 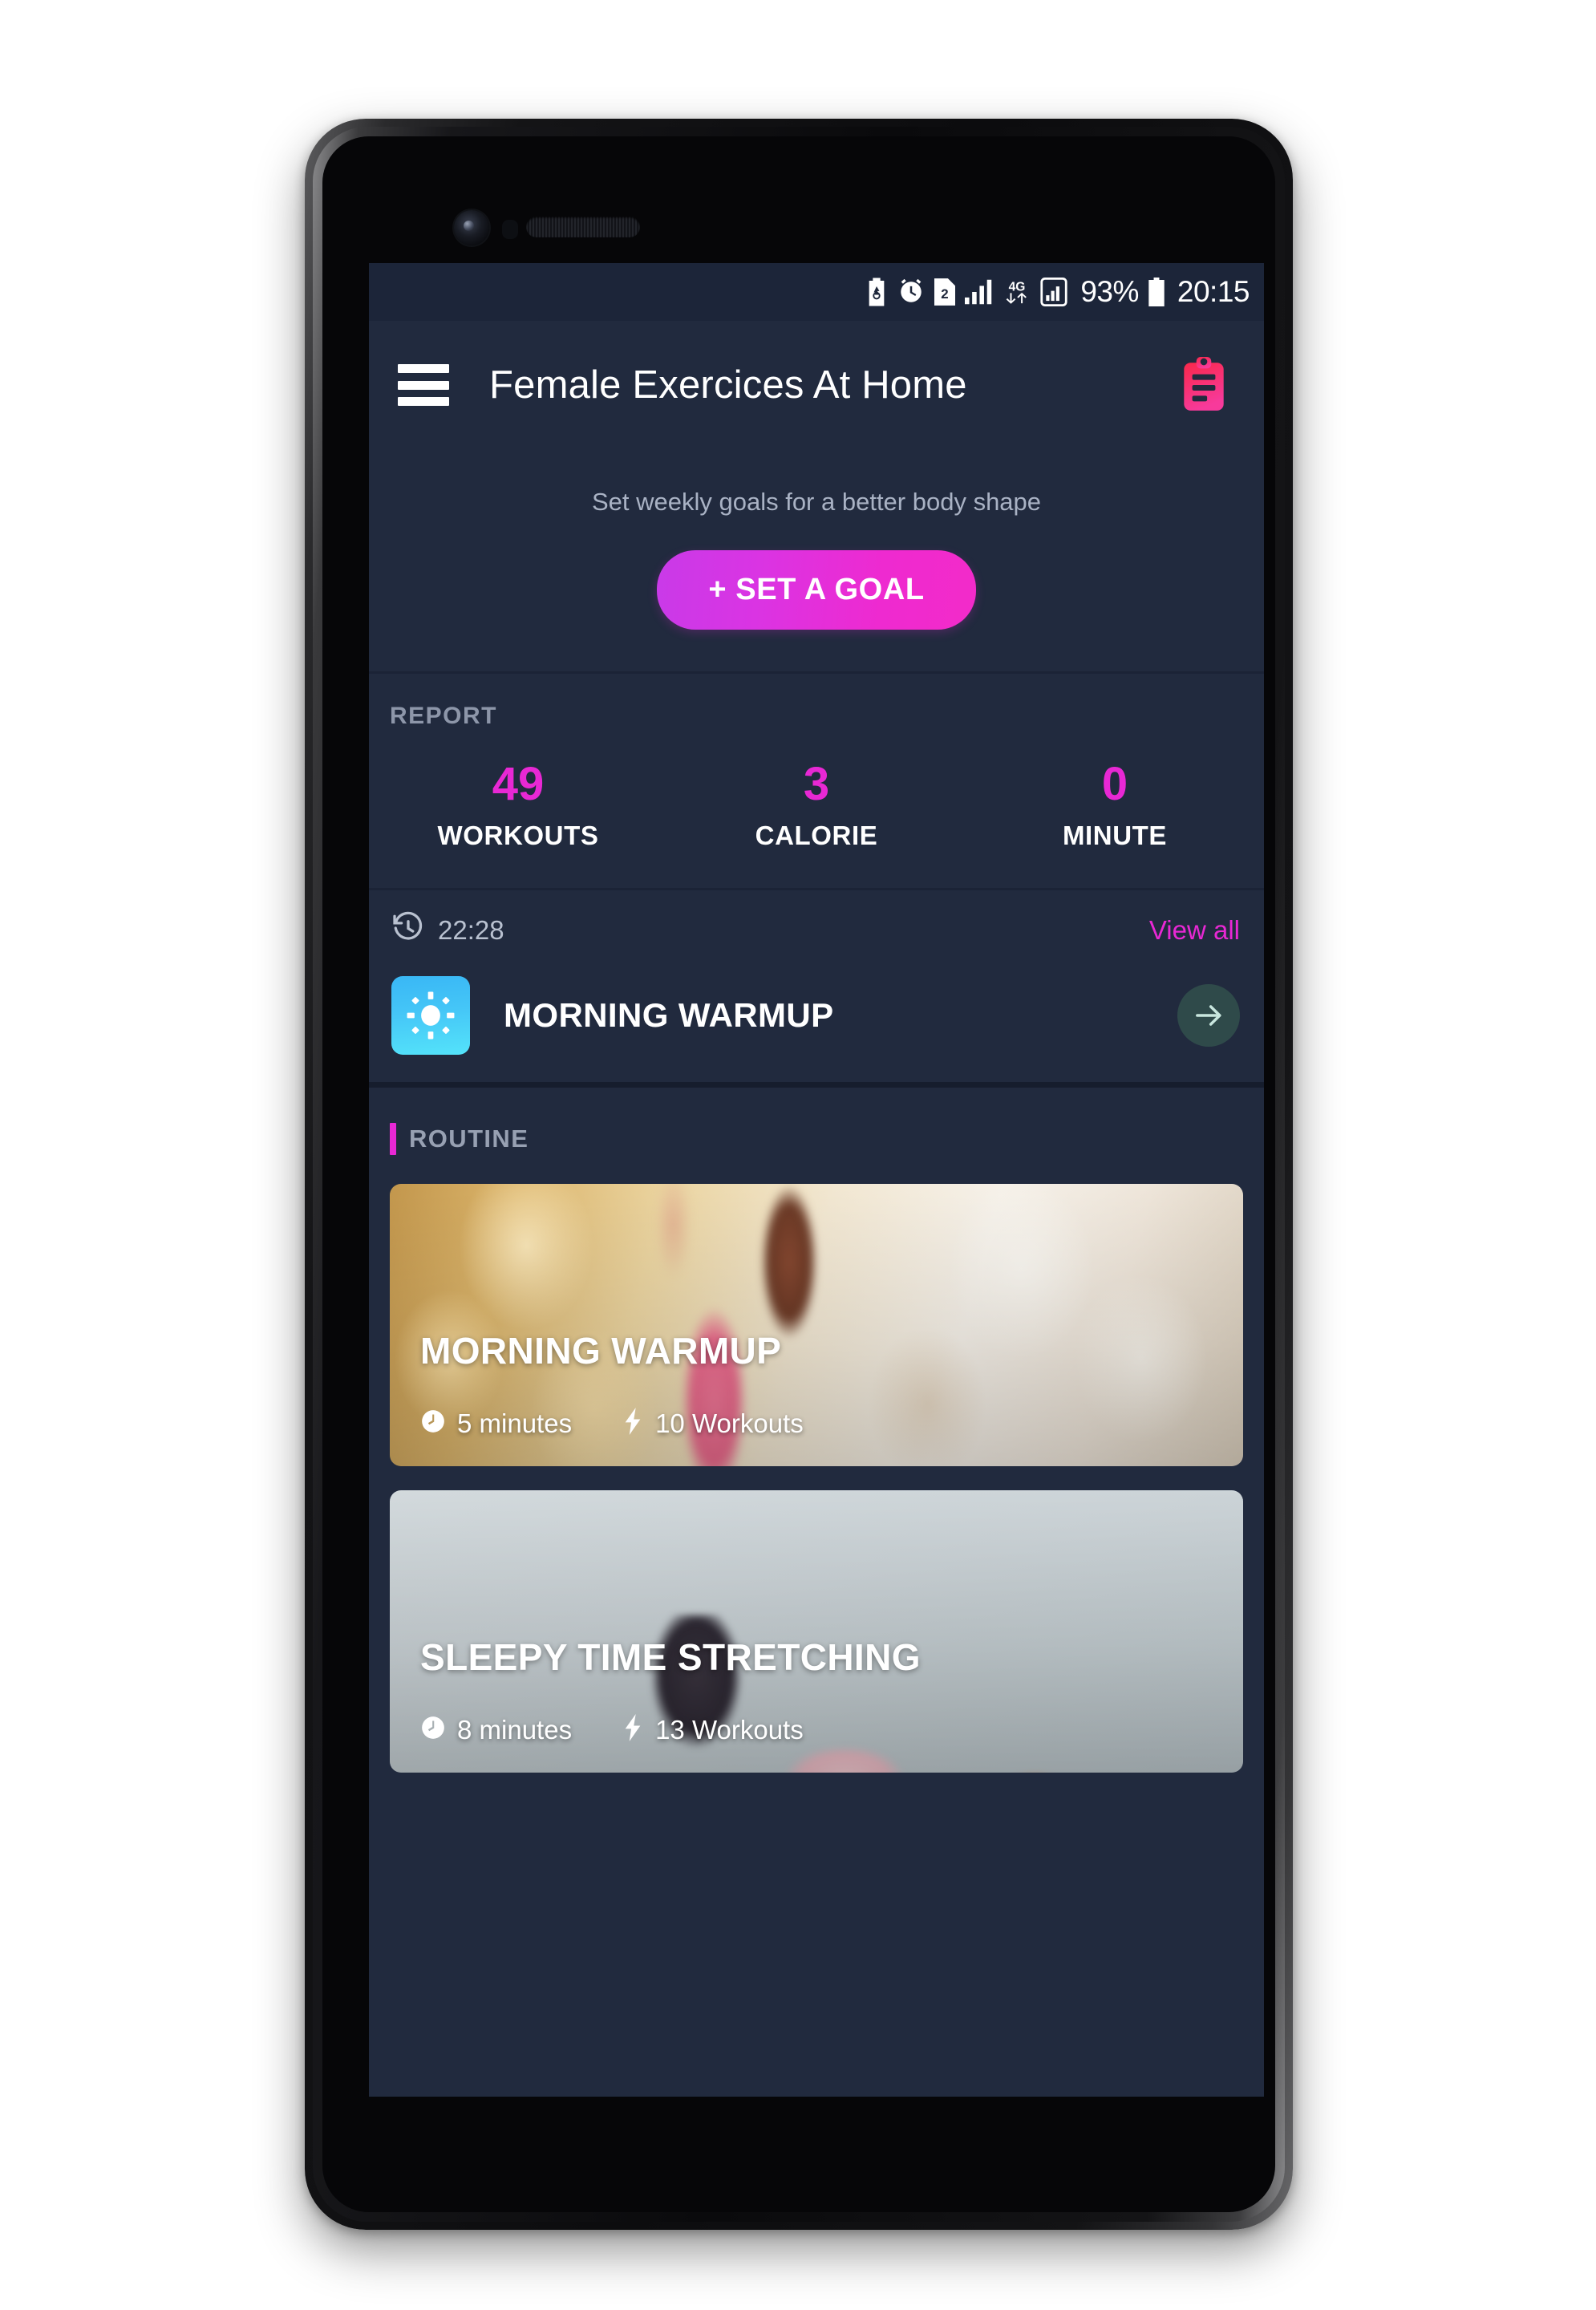 I want to click on app-bar: Female Exercices At Home, so click(x=816, y=385).